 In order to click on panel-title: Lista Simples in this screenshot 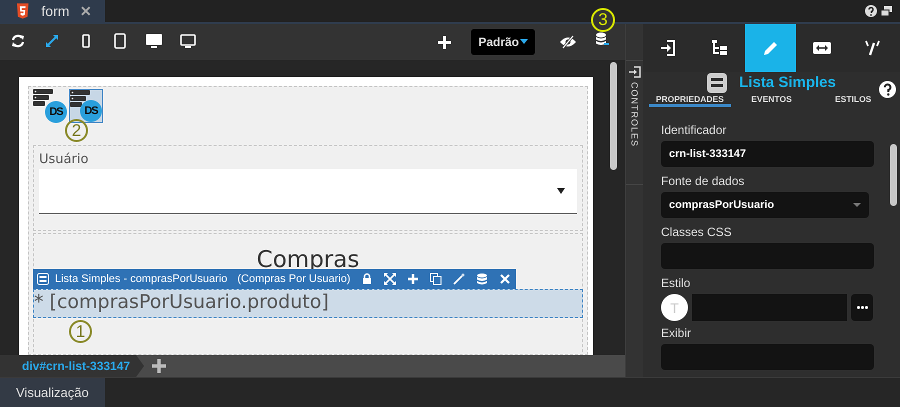, I will do `click(787, 83)`.